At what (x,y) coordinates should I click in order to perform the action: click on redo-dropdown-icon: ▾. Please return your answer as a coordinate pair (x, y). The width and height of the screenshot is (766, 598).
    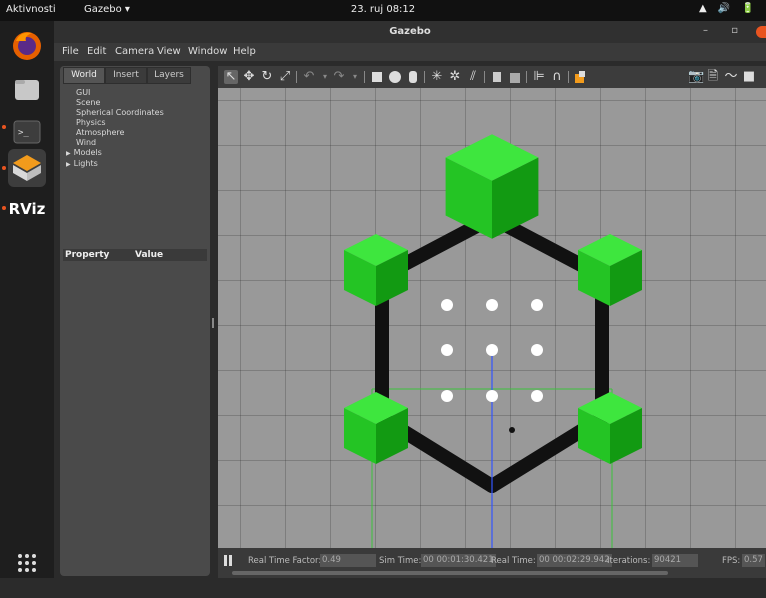
    Looking at the image, I should click on (355, 77).